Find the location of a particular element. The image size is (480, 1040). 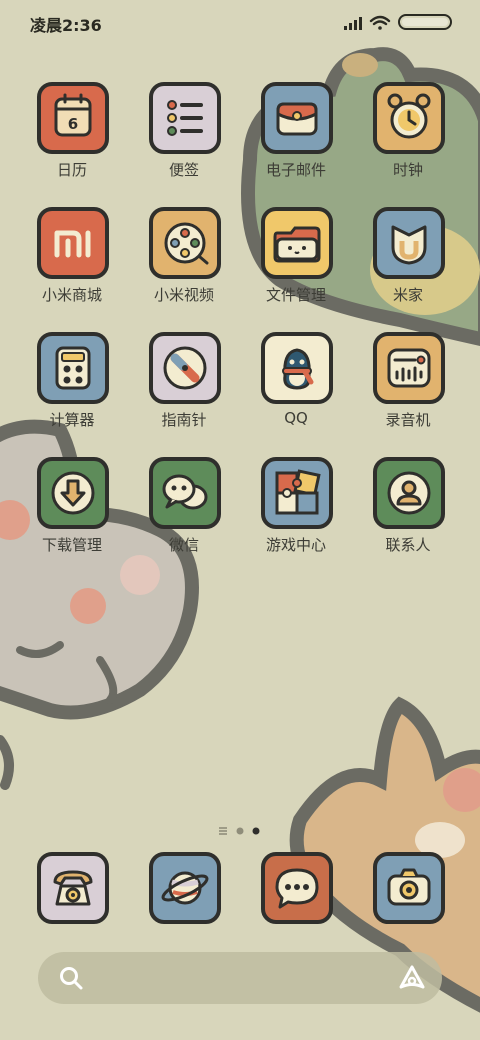

dock-browser is located at coordinates (184, 890).